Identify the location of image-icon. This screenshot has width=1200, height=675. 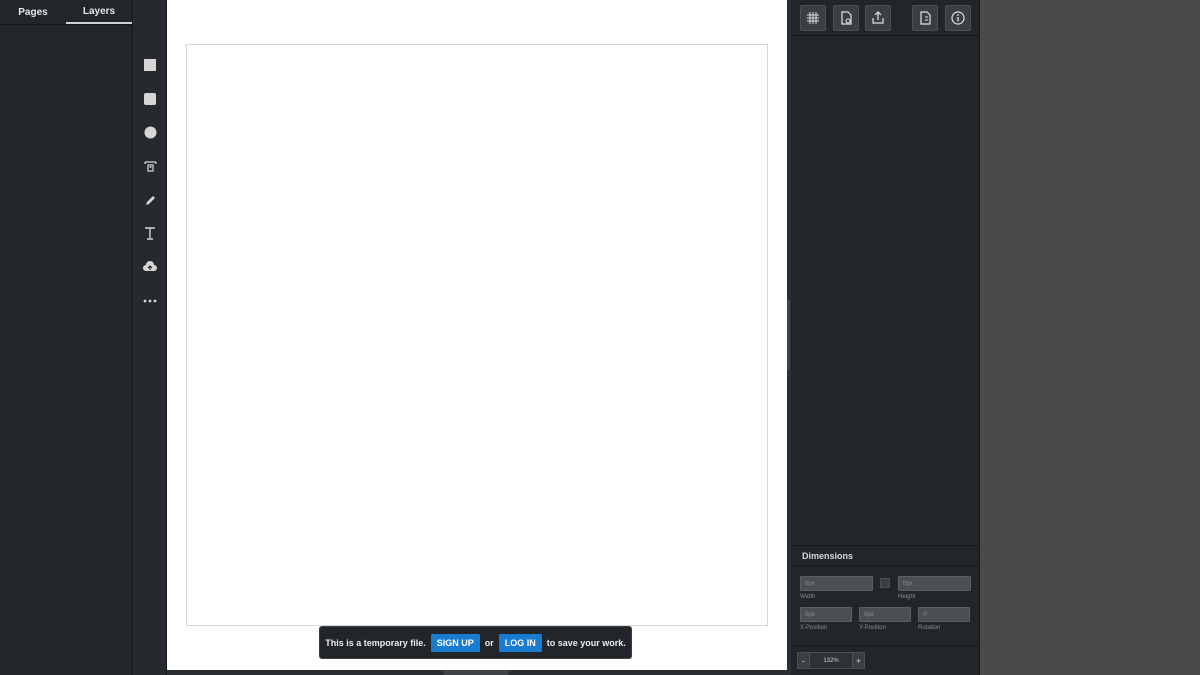
(150, 166).